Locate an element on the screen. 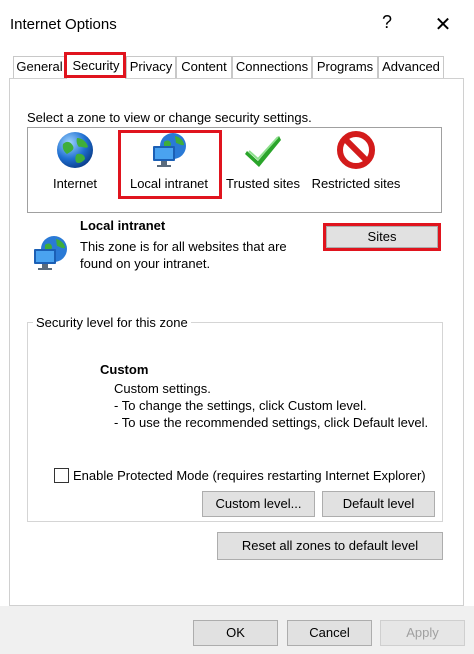  window-title: Internet Options is located at coordinates (63, 24).